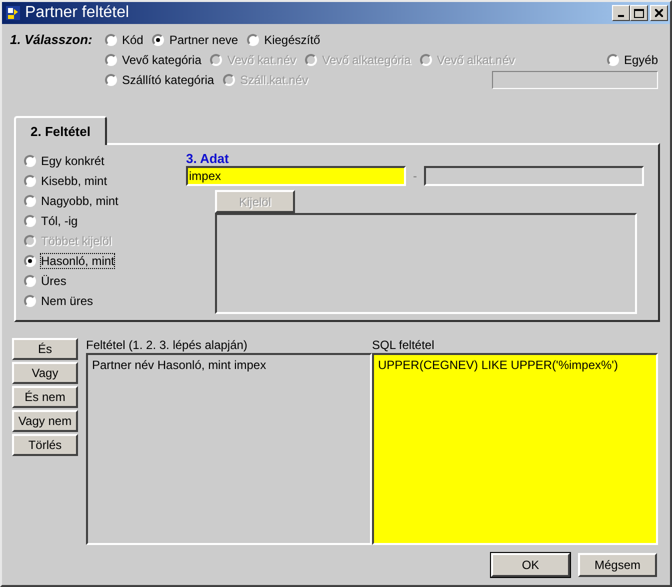  I want to click on radio-label: Üres, so click(53, 281).